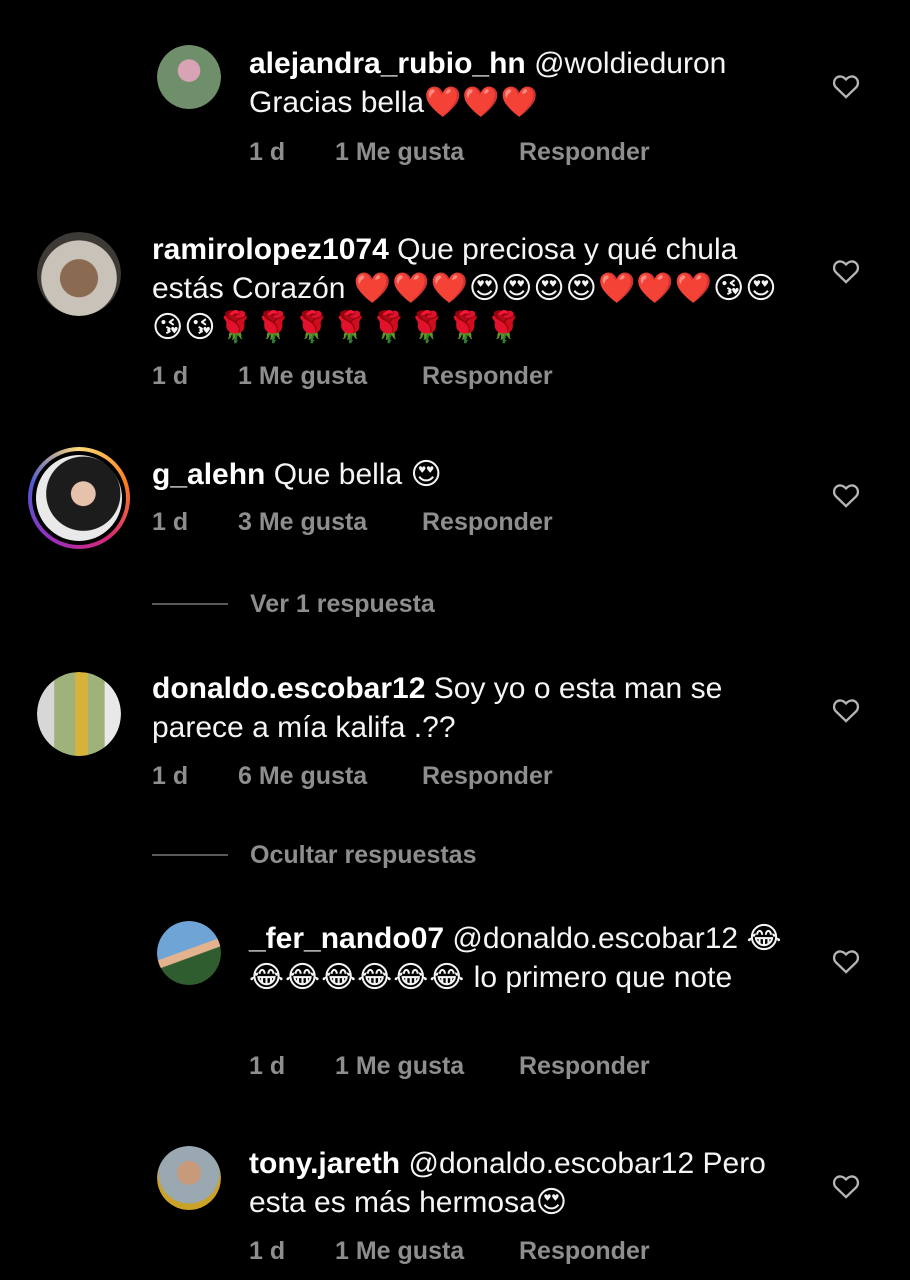  What do you see at coordinates (324, 1163) in the screenshot?
I see `username: tony.jareth` at bounding box center [324, 1163].